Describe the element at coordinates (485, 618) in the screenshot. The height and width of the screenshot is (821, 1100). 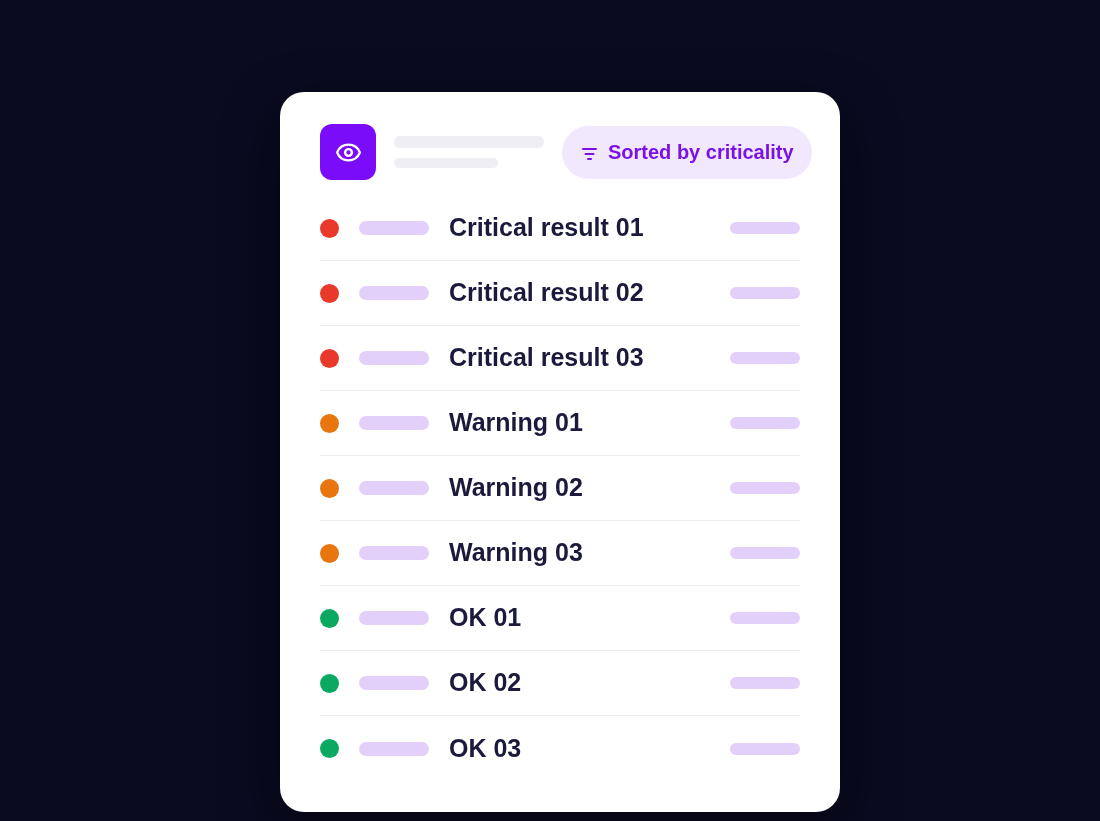
I see `result-title: OK 01` at that location.